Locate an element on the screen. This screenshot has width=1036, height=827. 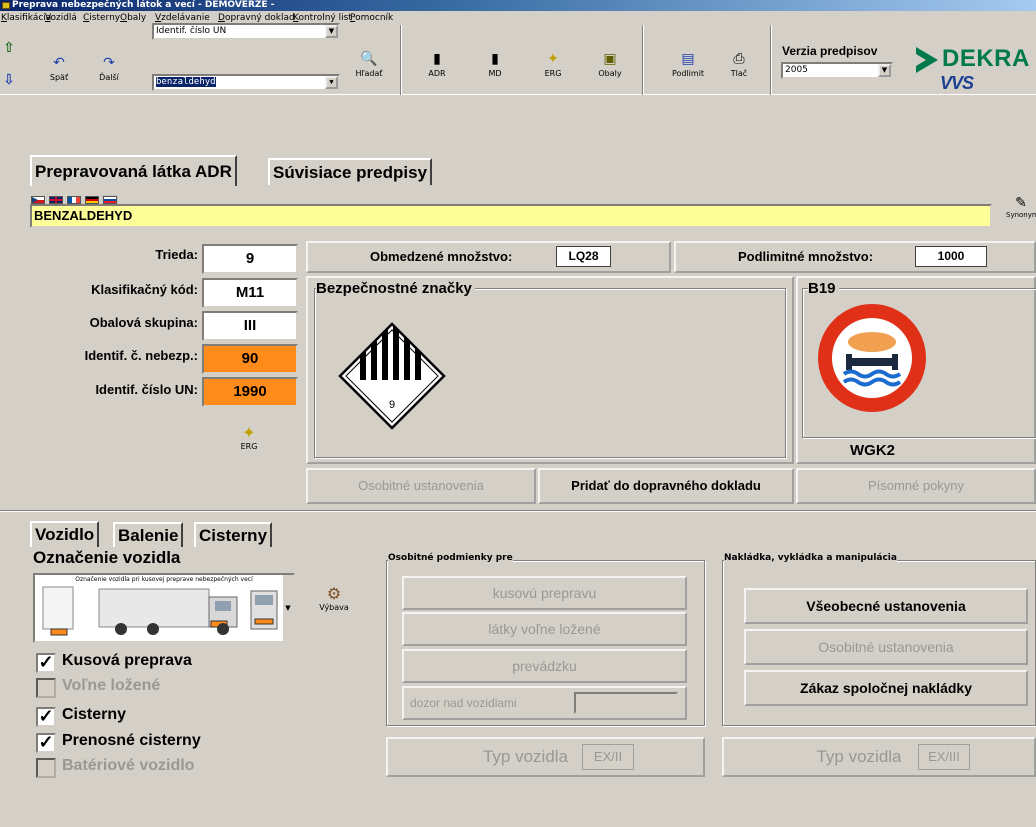
special-conditions-title: Osobitné podmienky pre is located at coordinates (450, 558).